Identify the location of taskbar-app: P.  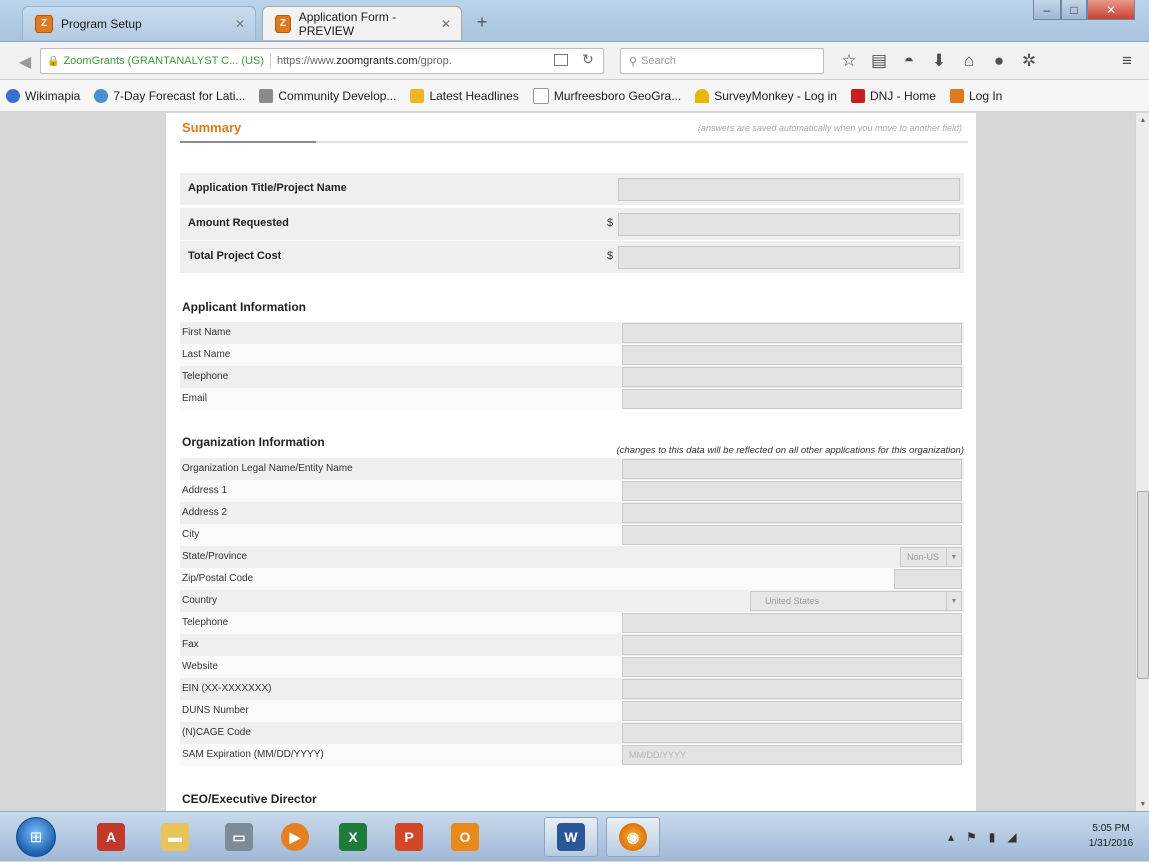
(409, 837).